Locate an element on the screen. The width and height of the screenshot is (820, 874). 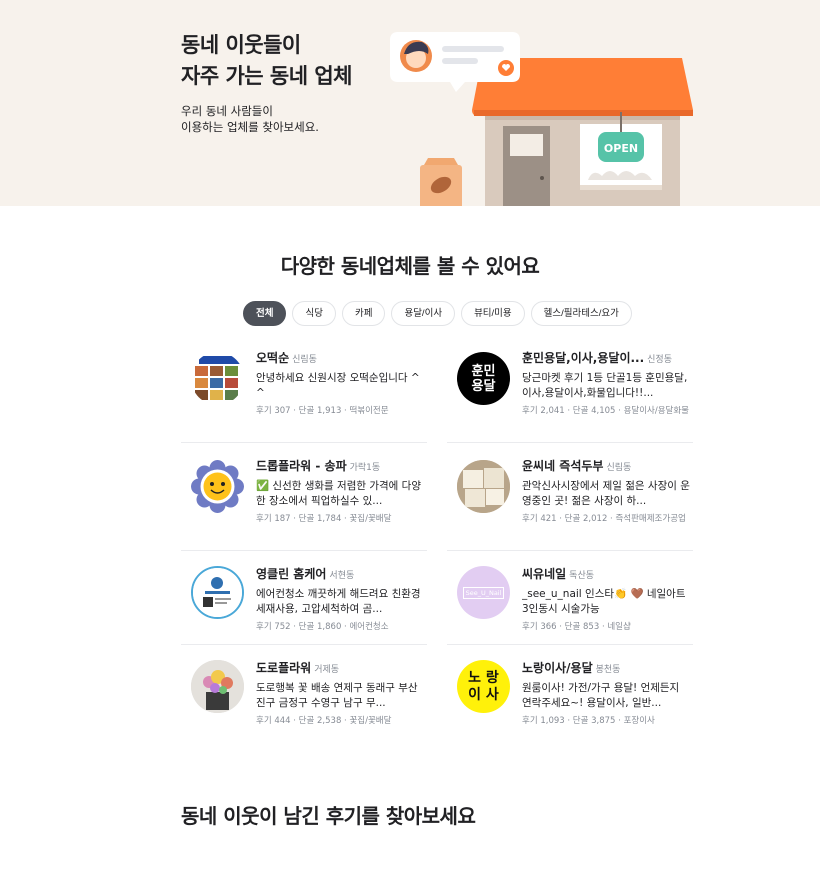
storefront-illustration: OPEN is located at coordinates (541, 119).